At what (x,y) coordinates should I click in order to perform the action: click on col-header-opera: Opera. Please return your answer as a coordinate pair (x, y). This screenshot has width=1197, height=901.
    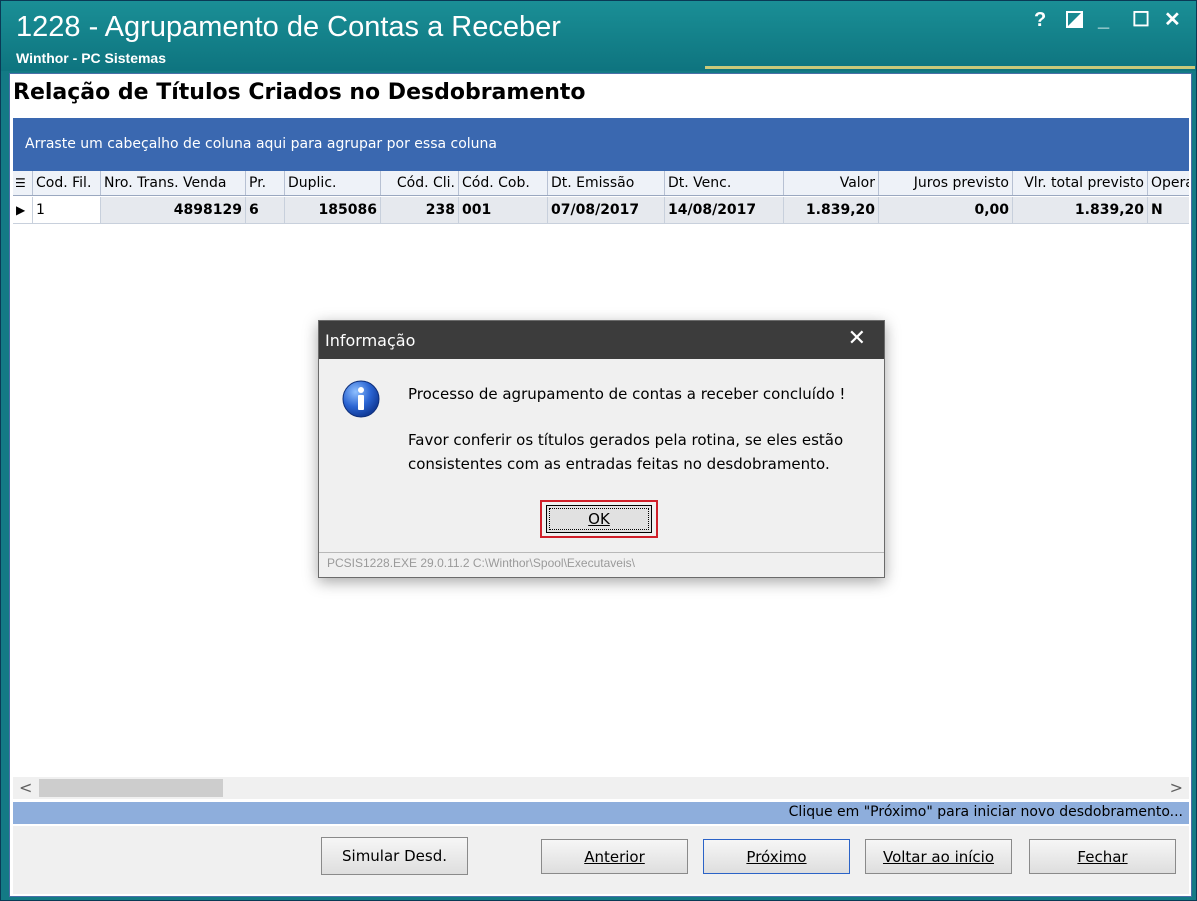
    Looking at the image, I should click on (1168, 183).